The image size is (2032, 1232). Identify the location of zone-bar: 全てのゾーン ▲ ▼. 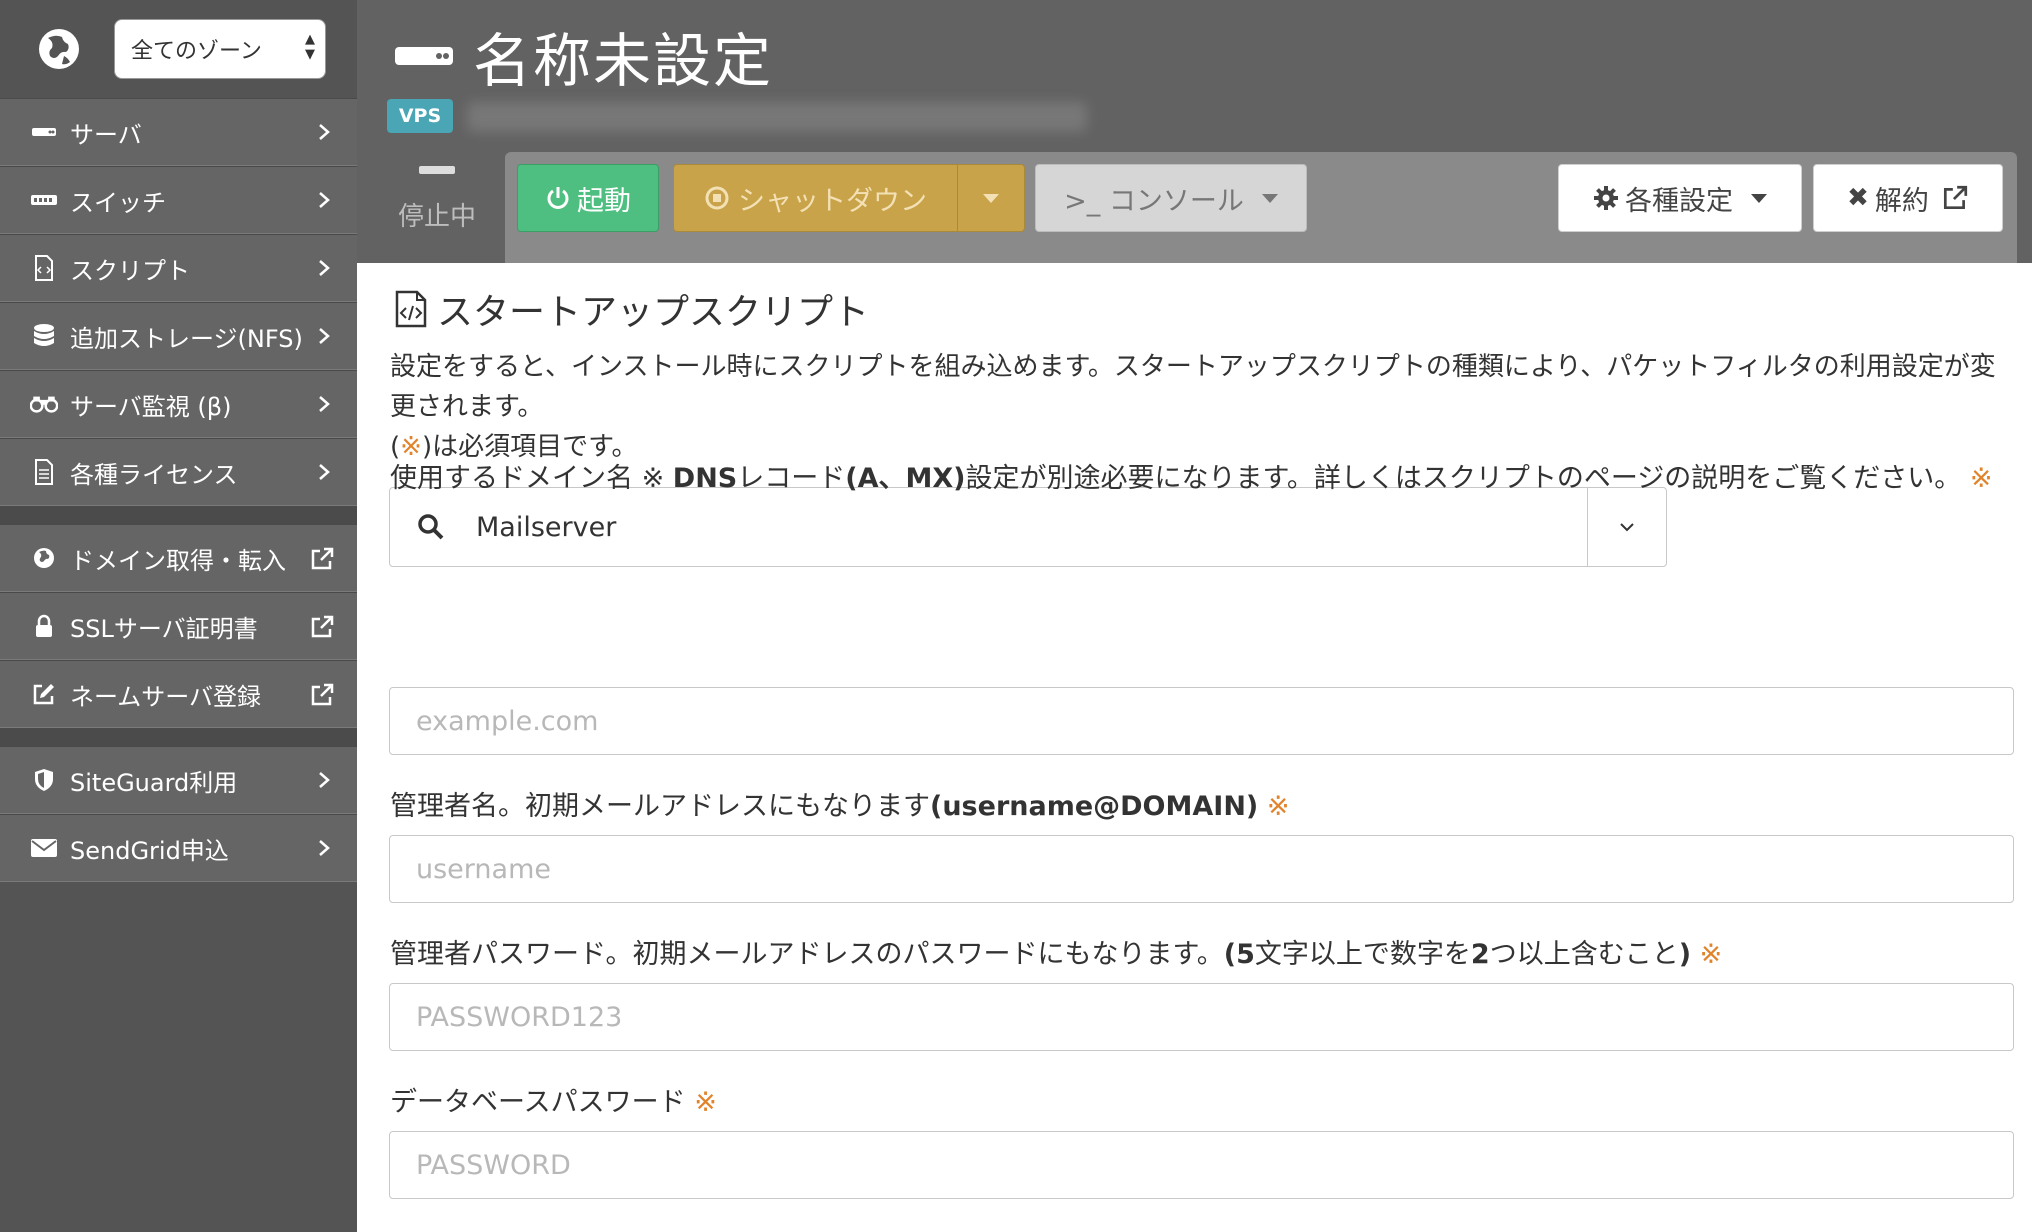
(178, 49).